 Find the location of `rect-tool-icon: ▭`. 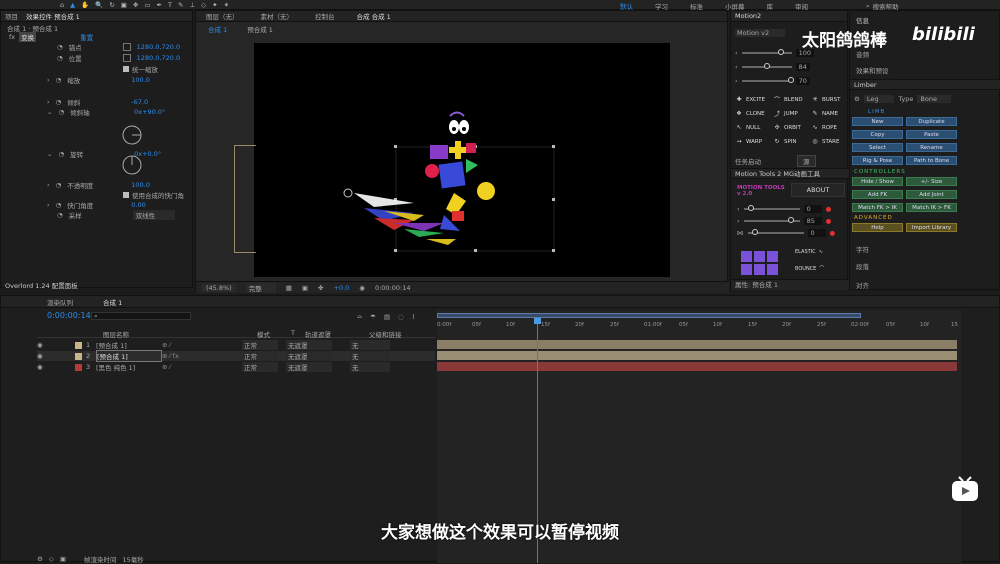

rect-tool-icon: ▭ is located at coordinates (147, 5).